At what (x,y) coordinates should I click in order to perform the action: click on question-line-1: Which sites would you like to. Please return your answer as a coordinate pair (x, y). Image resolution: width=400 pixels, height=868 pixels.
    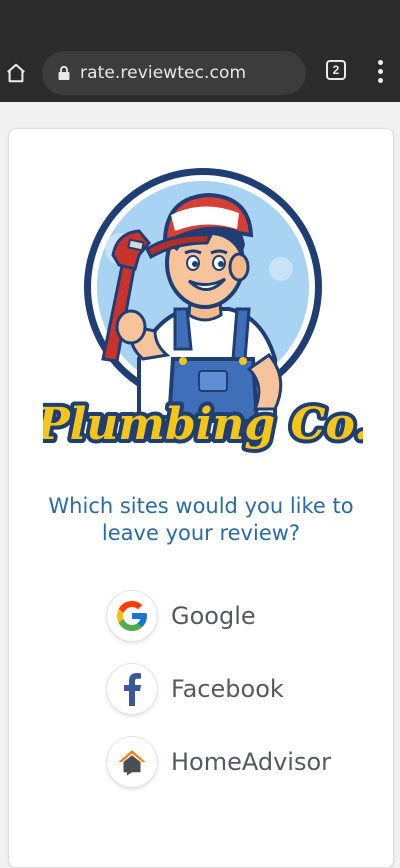
    Looking at the image, I should click on (201, 506).